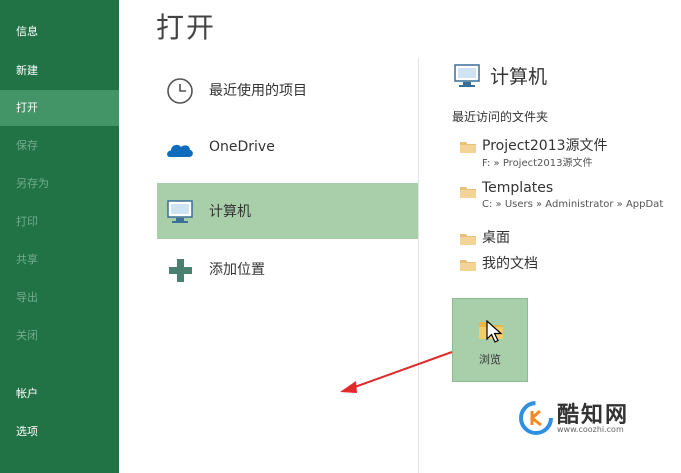  What do you see at coordinates (180, 270) in the screenshot?
I see `plus-icon` at bounding box center [180, 270].